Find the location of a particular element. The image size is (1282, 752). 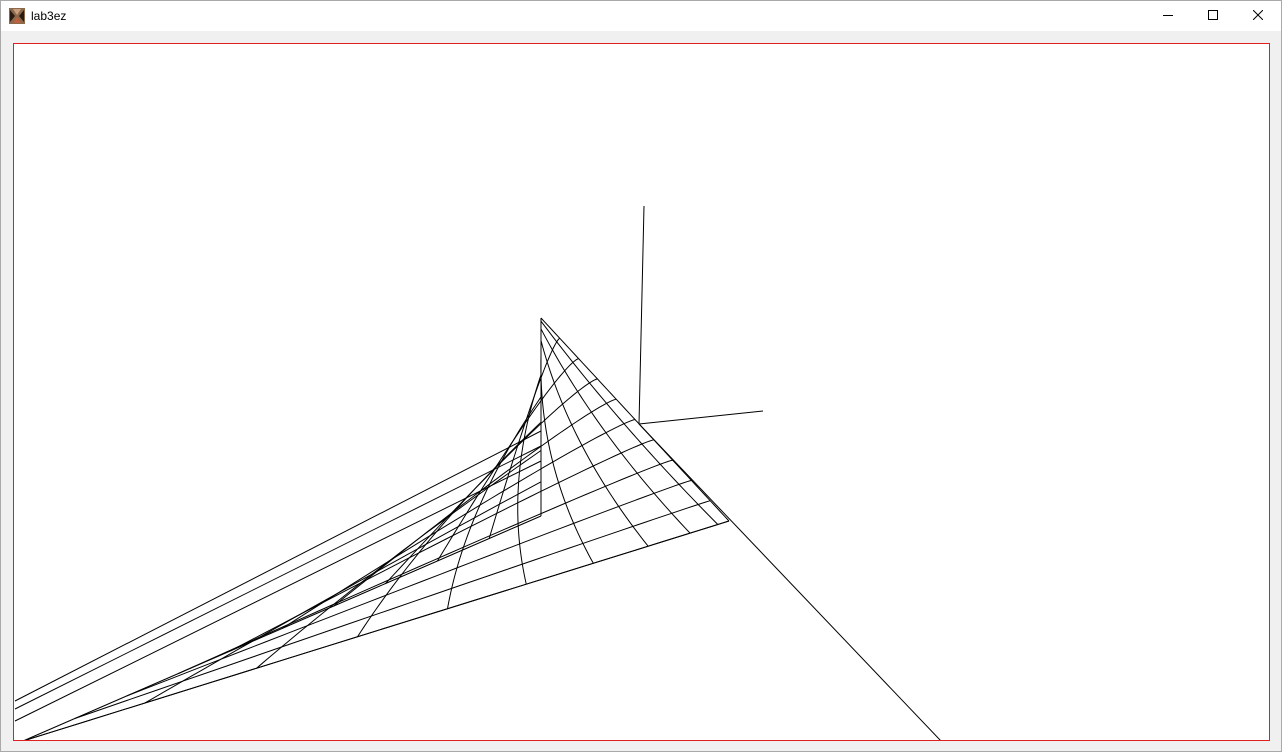

maximize-icon is located at coordinates (1213, 16).